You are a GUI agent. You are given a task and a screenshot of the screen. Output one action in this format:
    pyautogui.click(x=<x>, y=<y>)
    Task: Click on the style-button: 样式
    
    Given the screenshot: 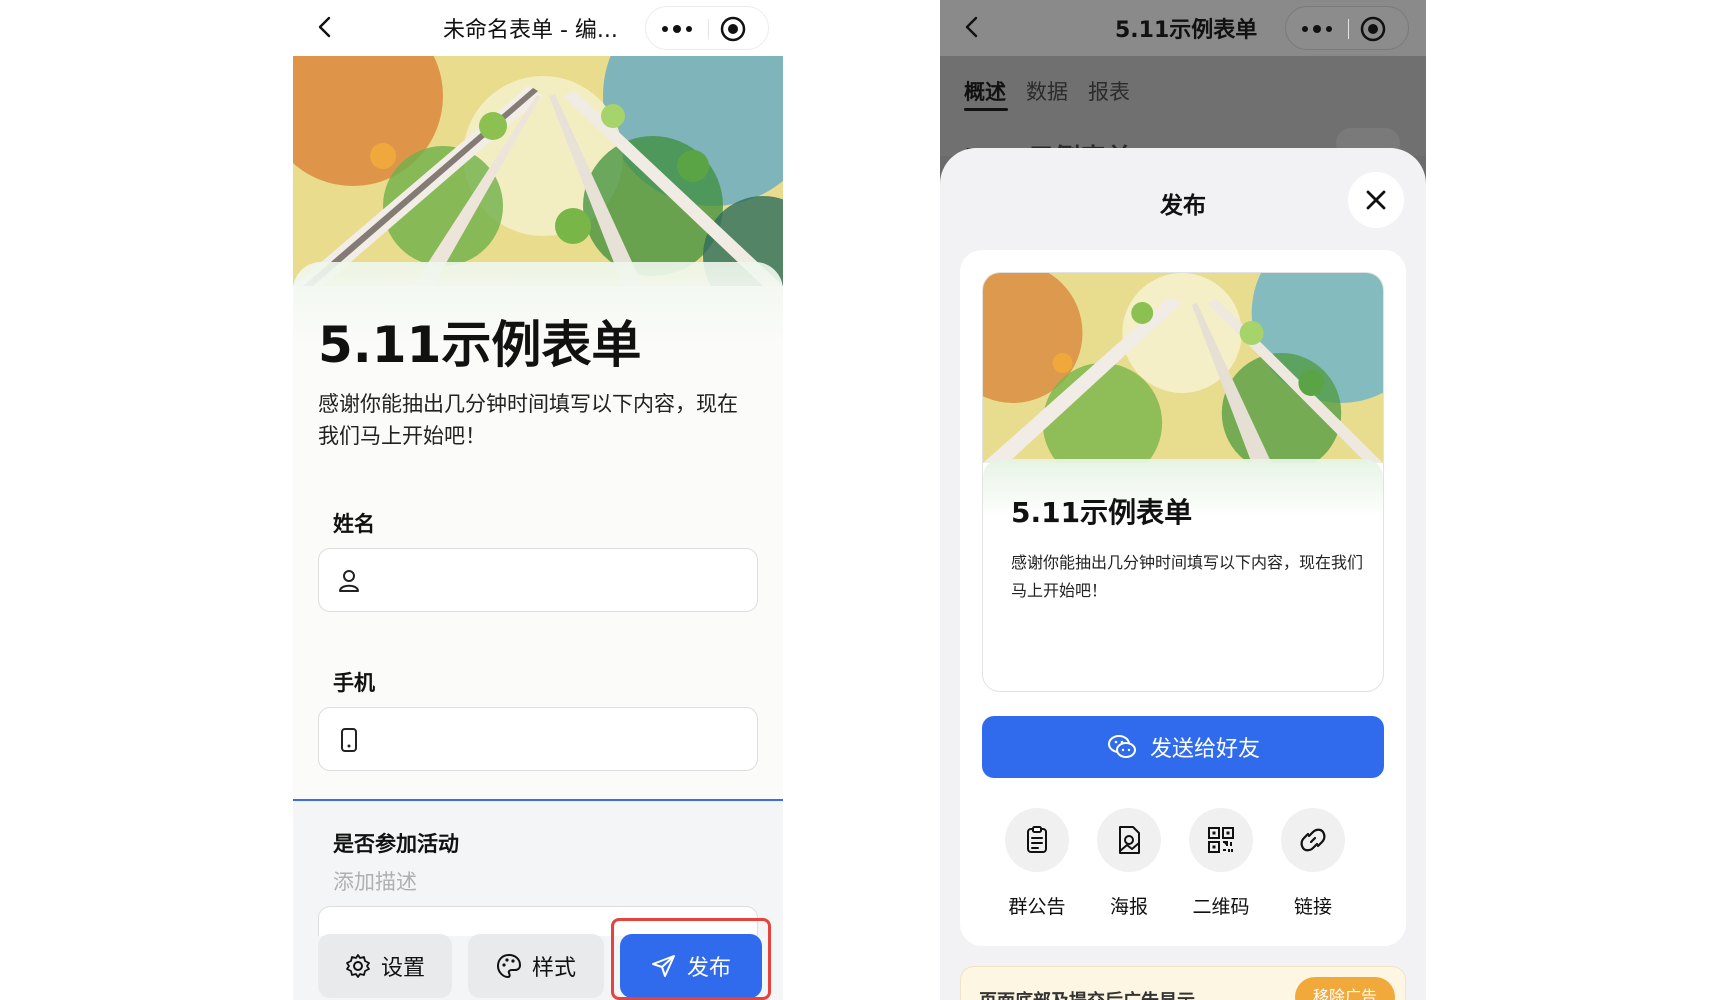 What is the action you would take?
    pyautogui.click(x=536, y=966)
    